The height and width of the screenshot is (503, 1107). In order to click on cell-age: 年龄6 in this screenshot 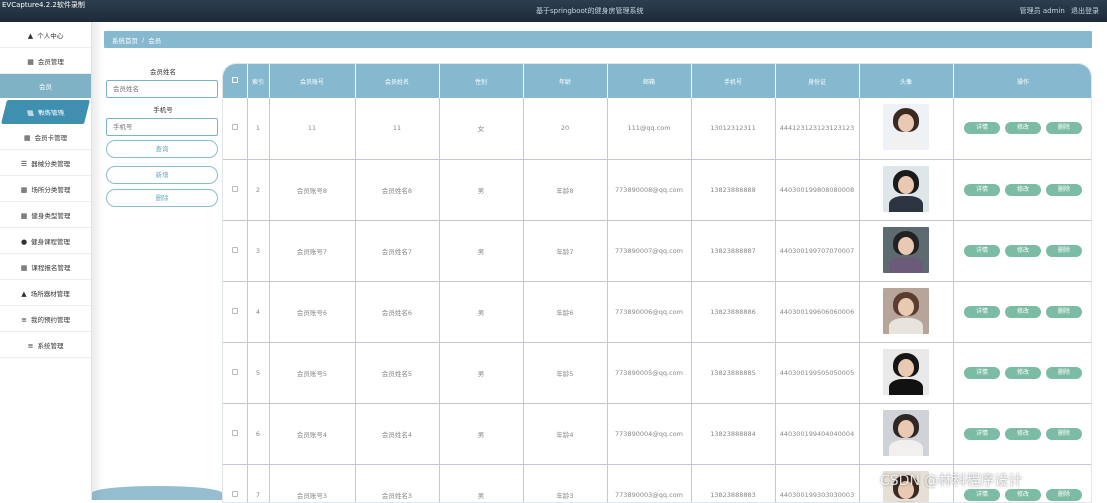, I will do `click(565, 312)`.